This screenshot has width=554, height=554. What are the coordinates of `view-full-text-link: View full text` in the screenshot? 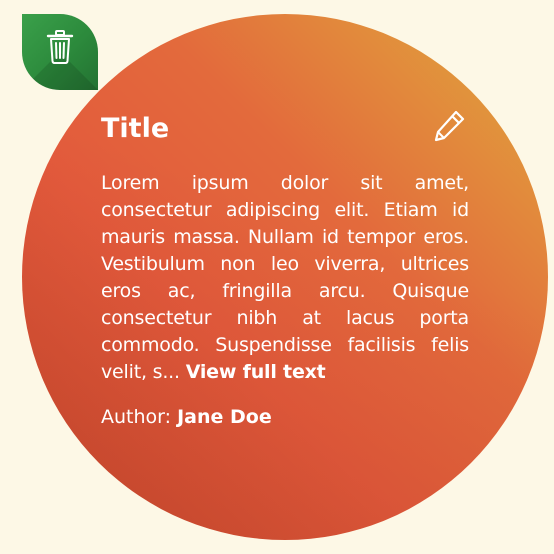 It's located at (256, 372).